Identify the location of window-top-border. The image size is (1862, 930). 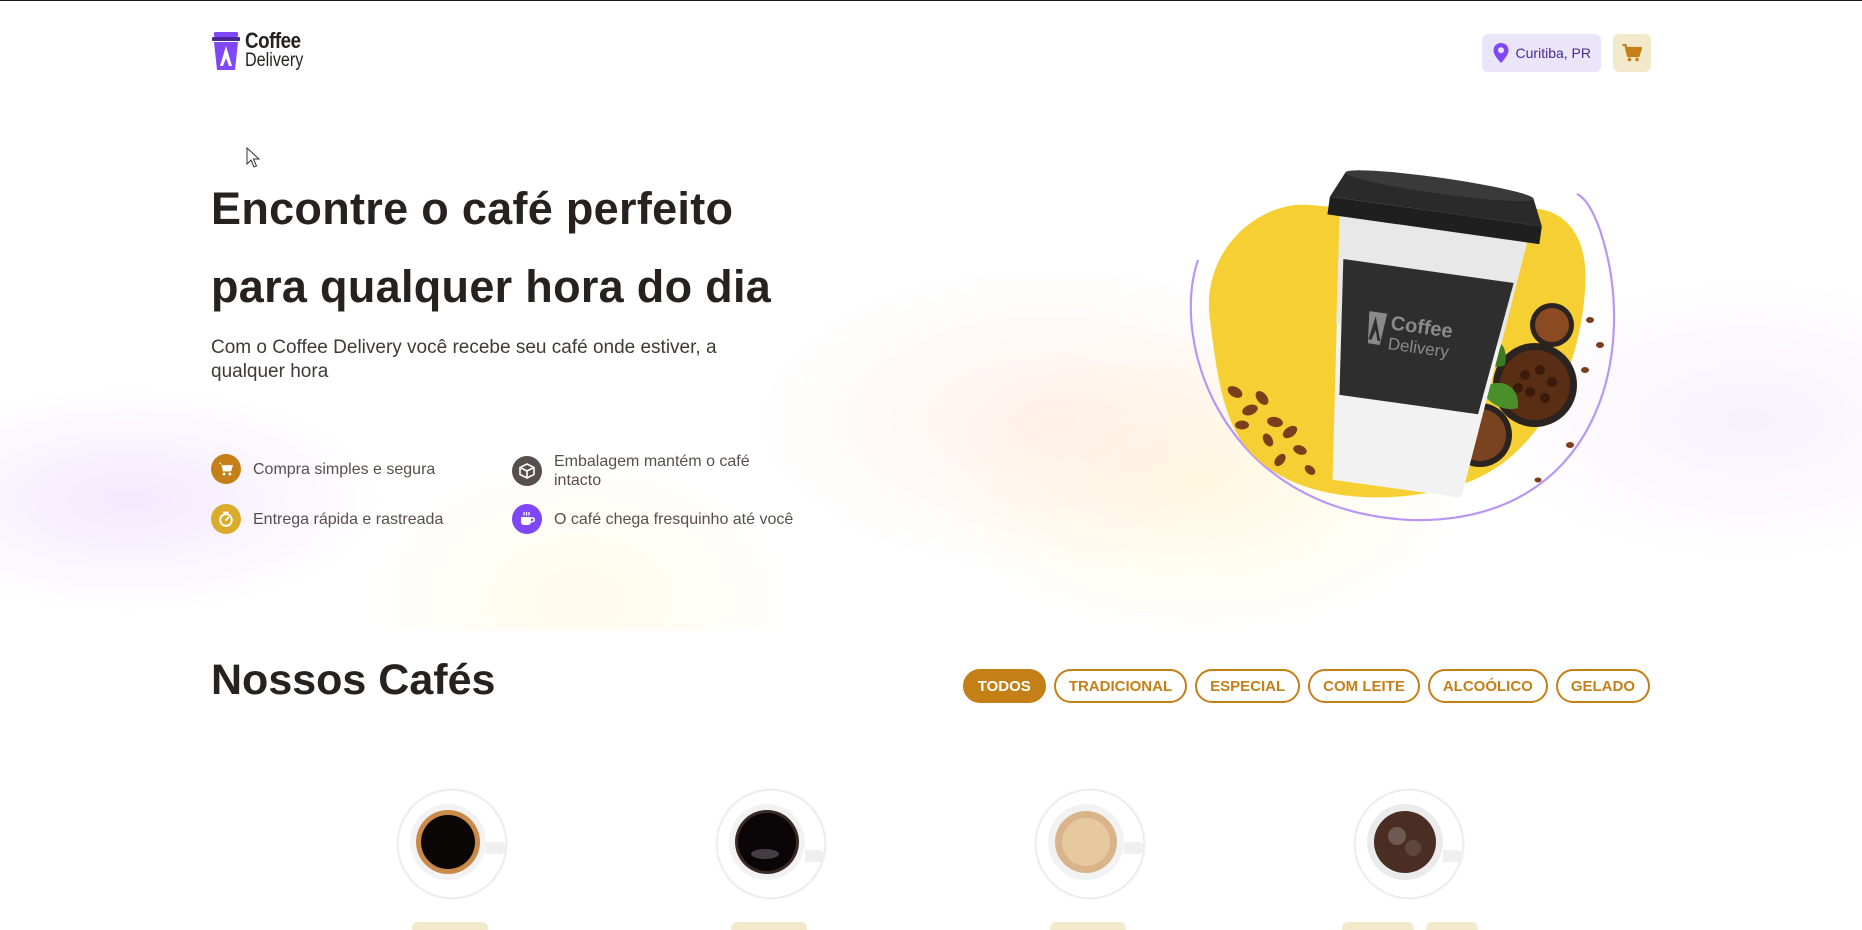
(931, 0).